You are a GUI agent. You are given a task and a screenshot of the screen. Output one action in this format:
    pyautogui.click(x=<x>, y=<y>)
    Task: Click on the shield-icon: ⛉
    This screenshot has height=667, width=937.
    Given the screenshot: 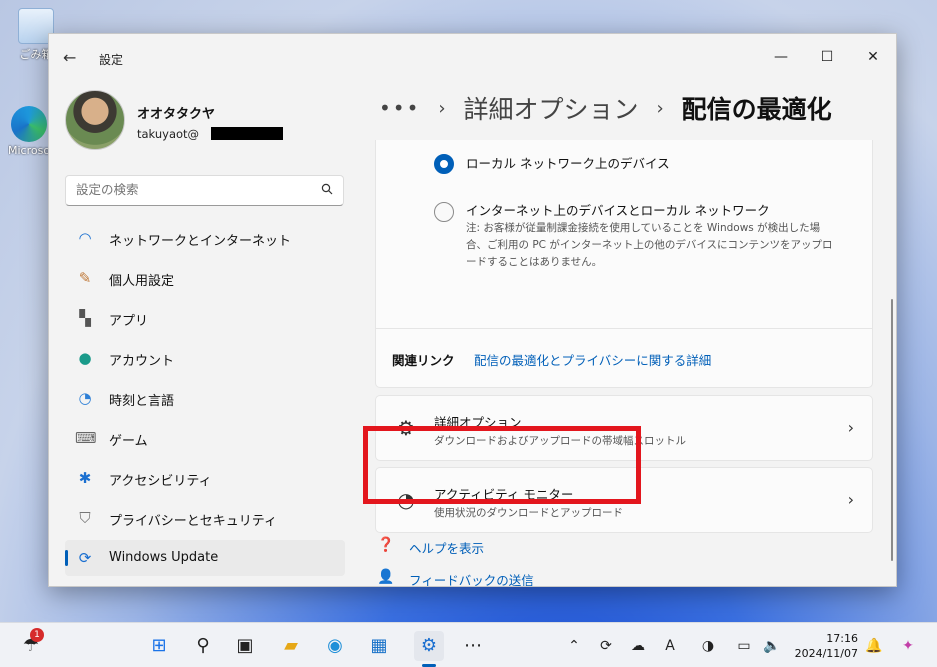 What is the action you would take?
    pyautogui.click(x=85, y=518)
    